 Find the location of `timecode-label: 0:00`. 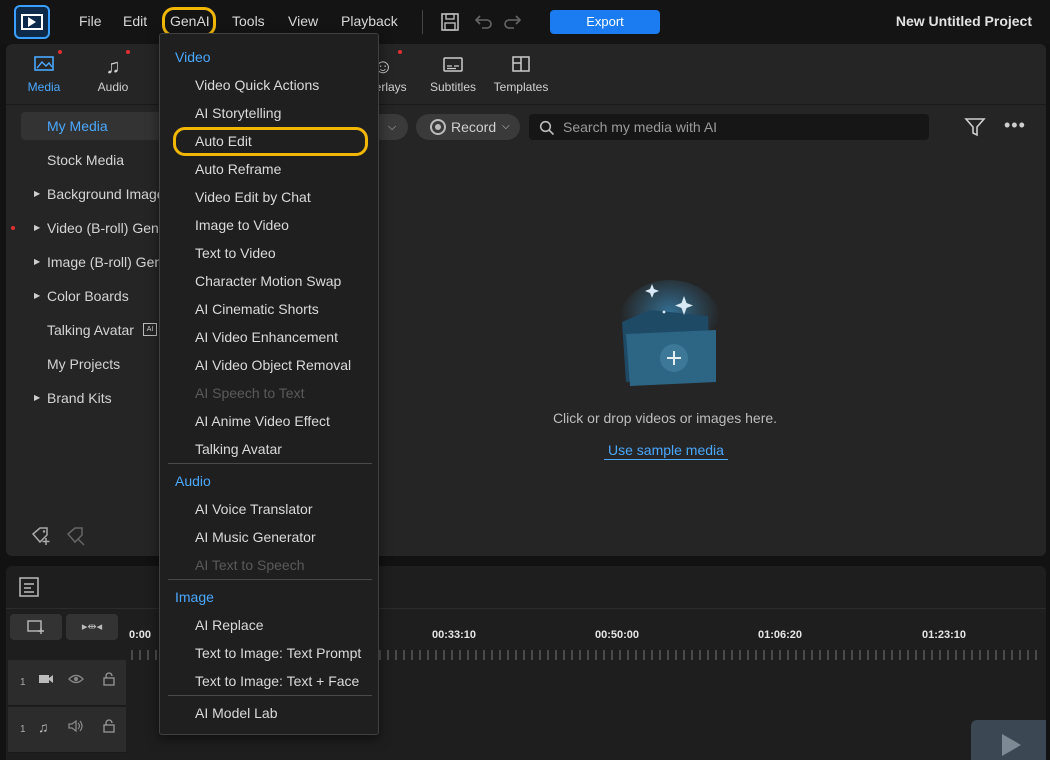

timecode-label: 0:00 is located at coordinates (140, 635).